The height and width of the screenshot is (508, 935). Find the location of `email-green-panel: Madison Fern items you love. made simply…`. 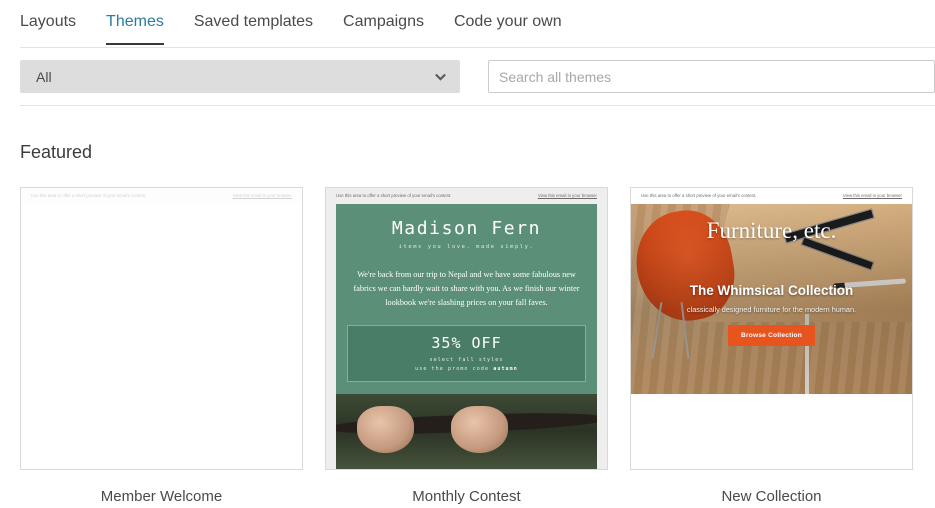

email-green-panel: Madison Fern items you love. made simply… is located at coordinates (466, 336).